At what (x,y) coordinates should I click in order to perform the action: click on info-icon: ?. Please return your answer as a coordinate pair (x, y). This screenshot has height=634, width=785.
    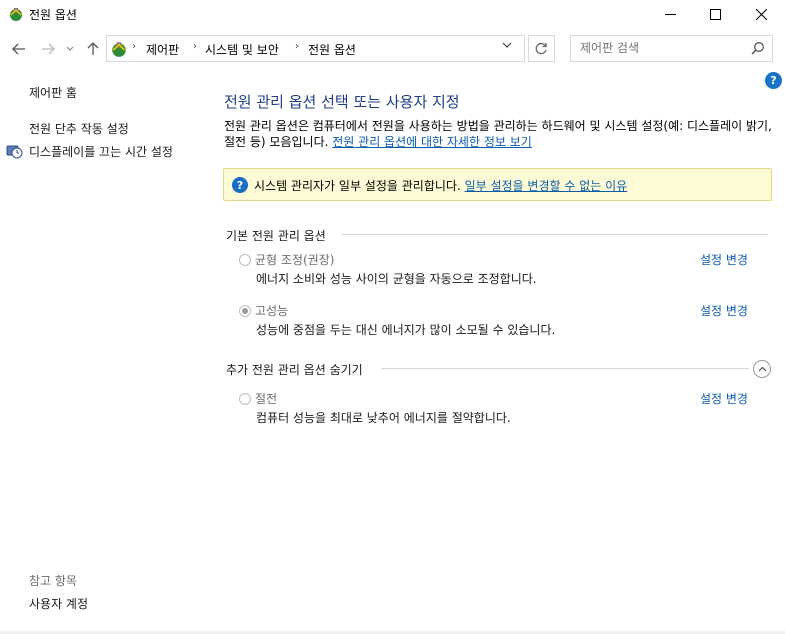
    Looking at the image, I should click on (240, 185).